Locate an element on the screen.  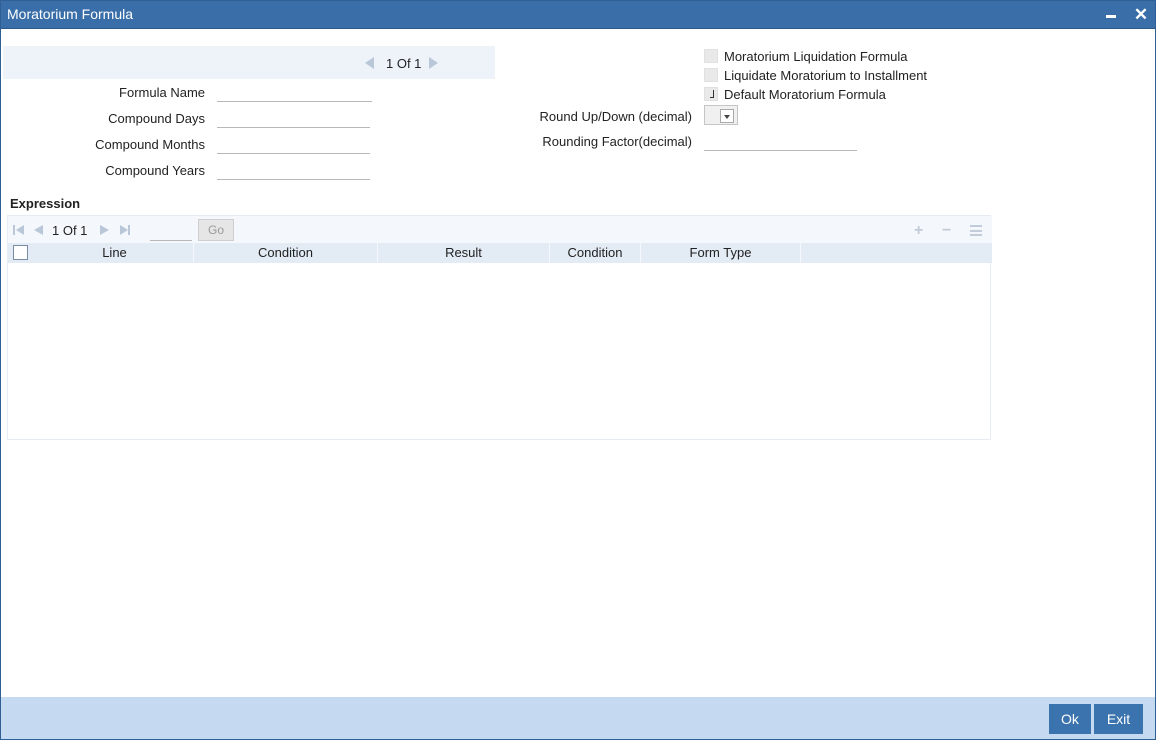
formula-name-label: Formula Name is located at coordinates (162, 92).